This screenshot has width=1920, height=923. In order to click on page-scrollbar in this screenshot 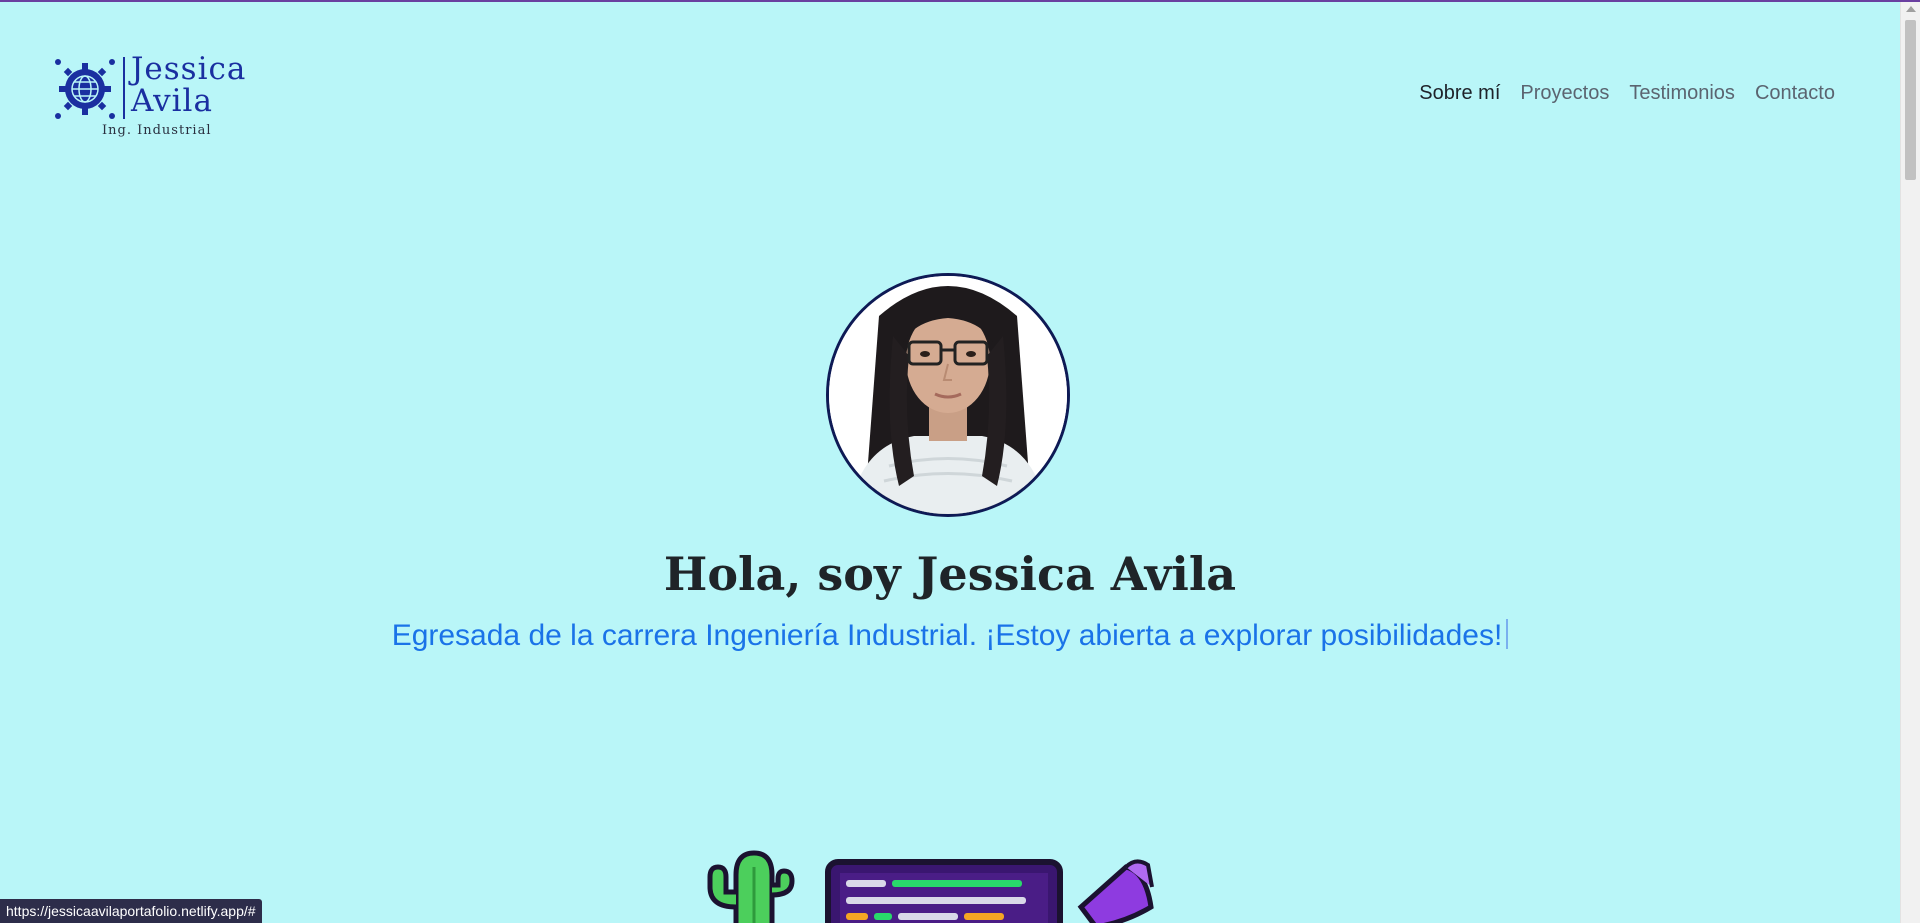, I will do `click(1910, 462)`.